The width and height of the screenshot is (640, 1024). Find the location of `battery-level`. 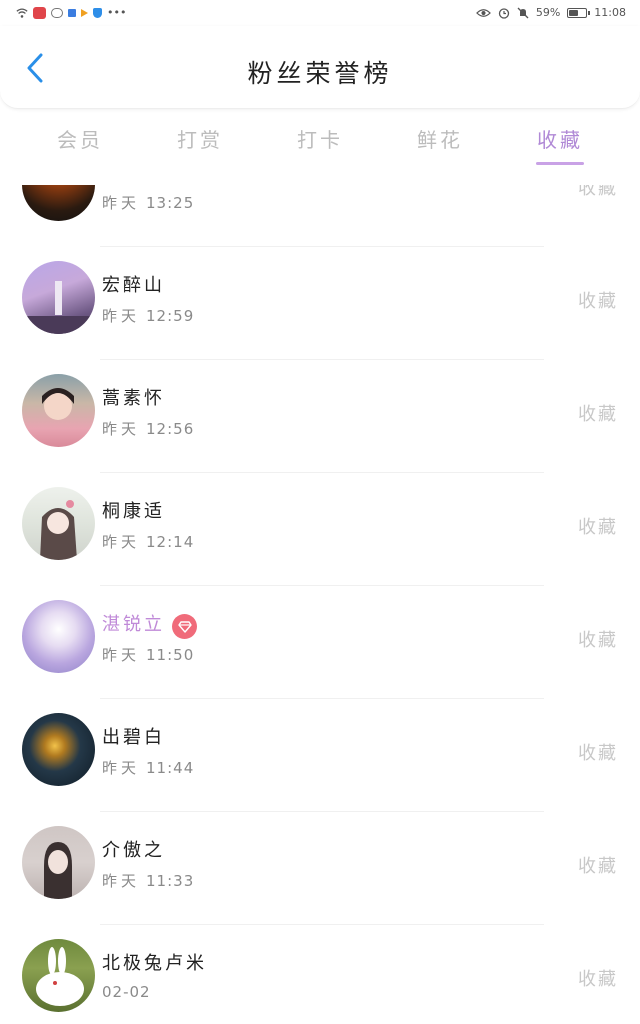

battery-level is located at coordinates (574, 12).